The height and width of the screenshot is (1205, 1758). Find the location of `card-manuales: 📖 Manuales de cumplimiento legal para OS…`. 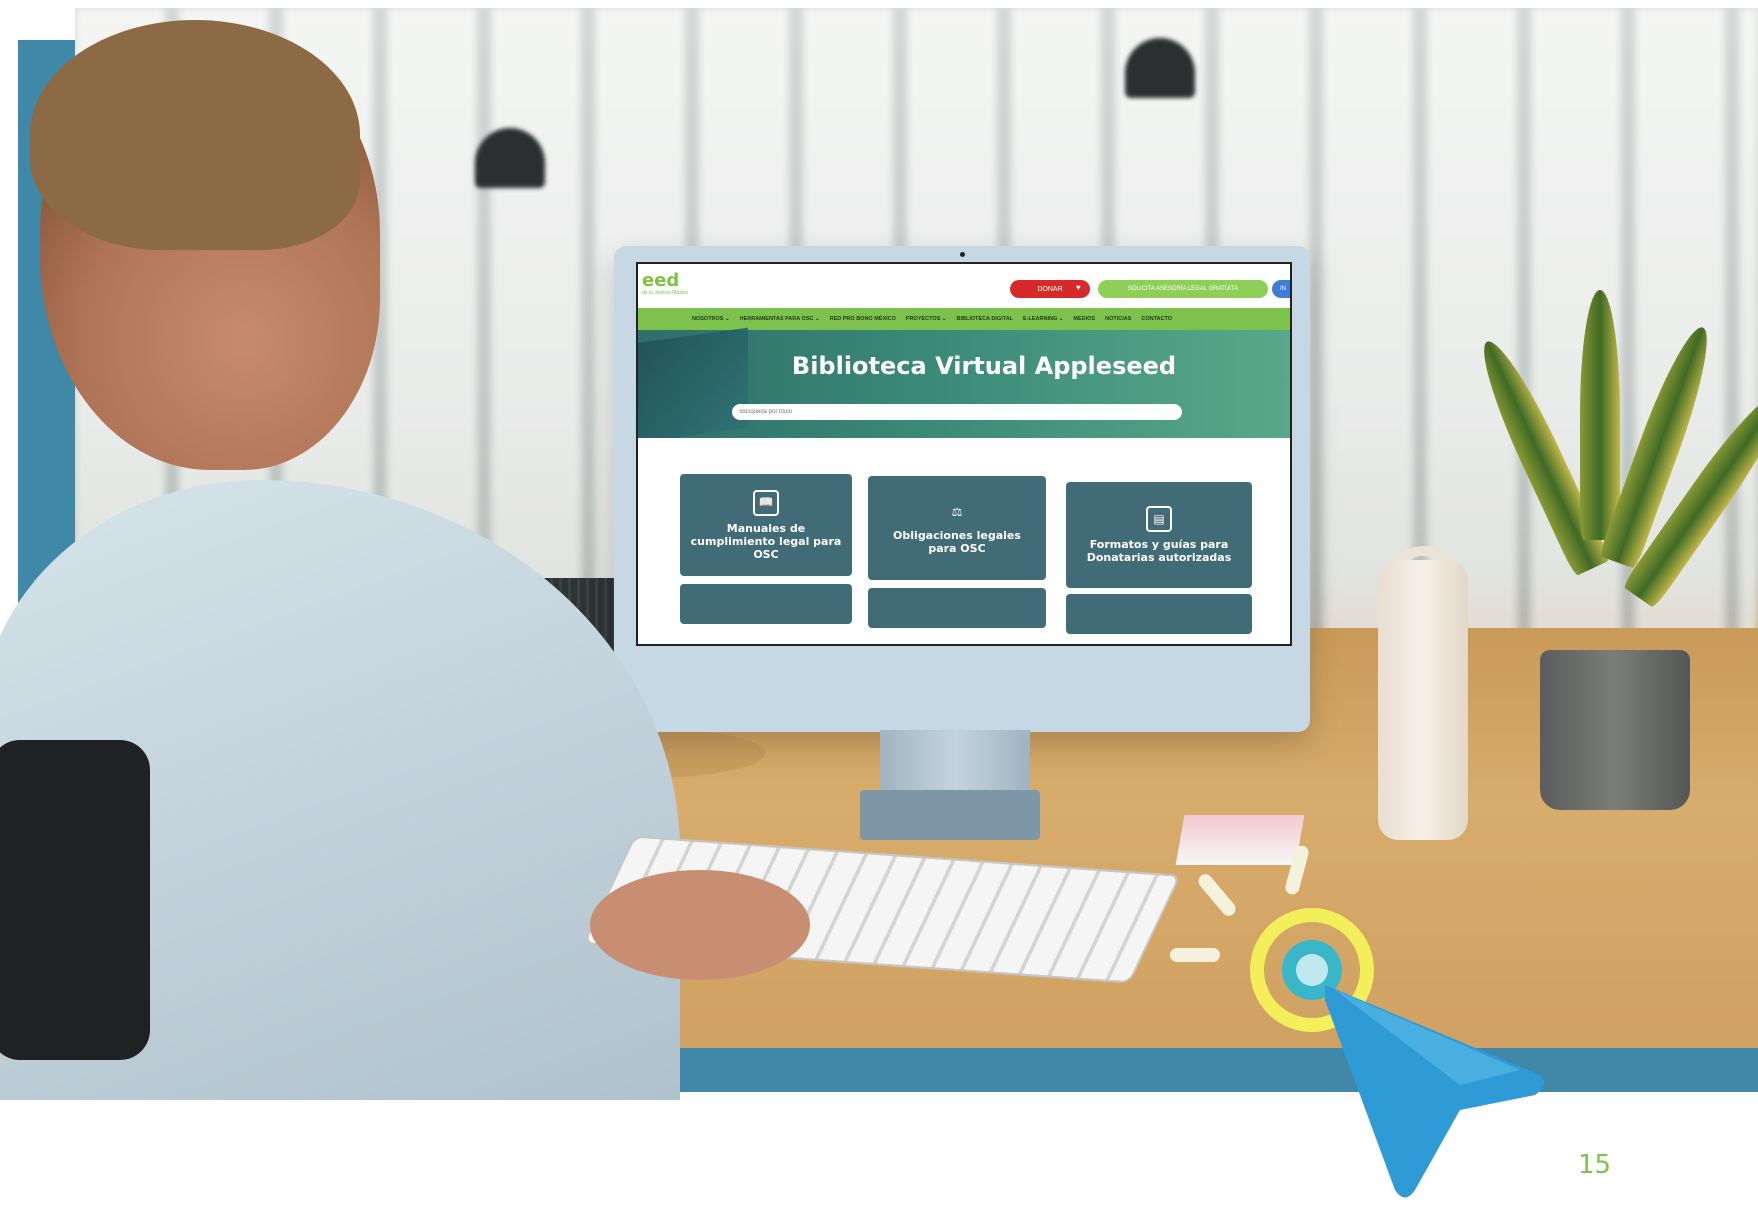

card-manuales: 📖 Manuales de cumplimiento legal para OS… is located at coordinates (766, 525).